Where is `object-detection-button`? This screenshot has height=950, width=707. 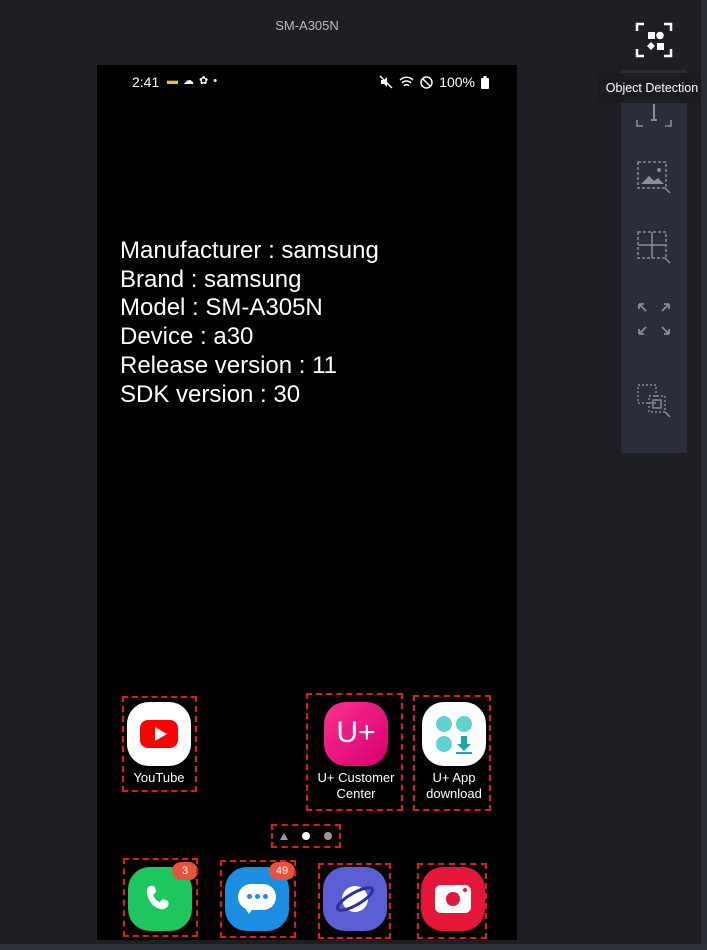 object-detection-button is located at coordinates (654, 40).